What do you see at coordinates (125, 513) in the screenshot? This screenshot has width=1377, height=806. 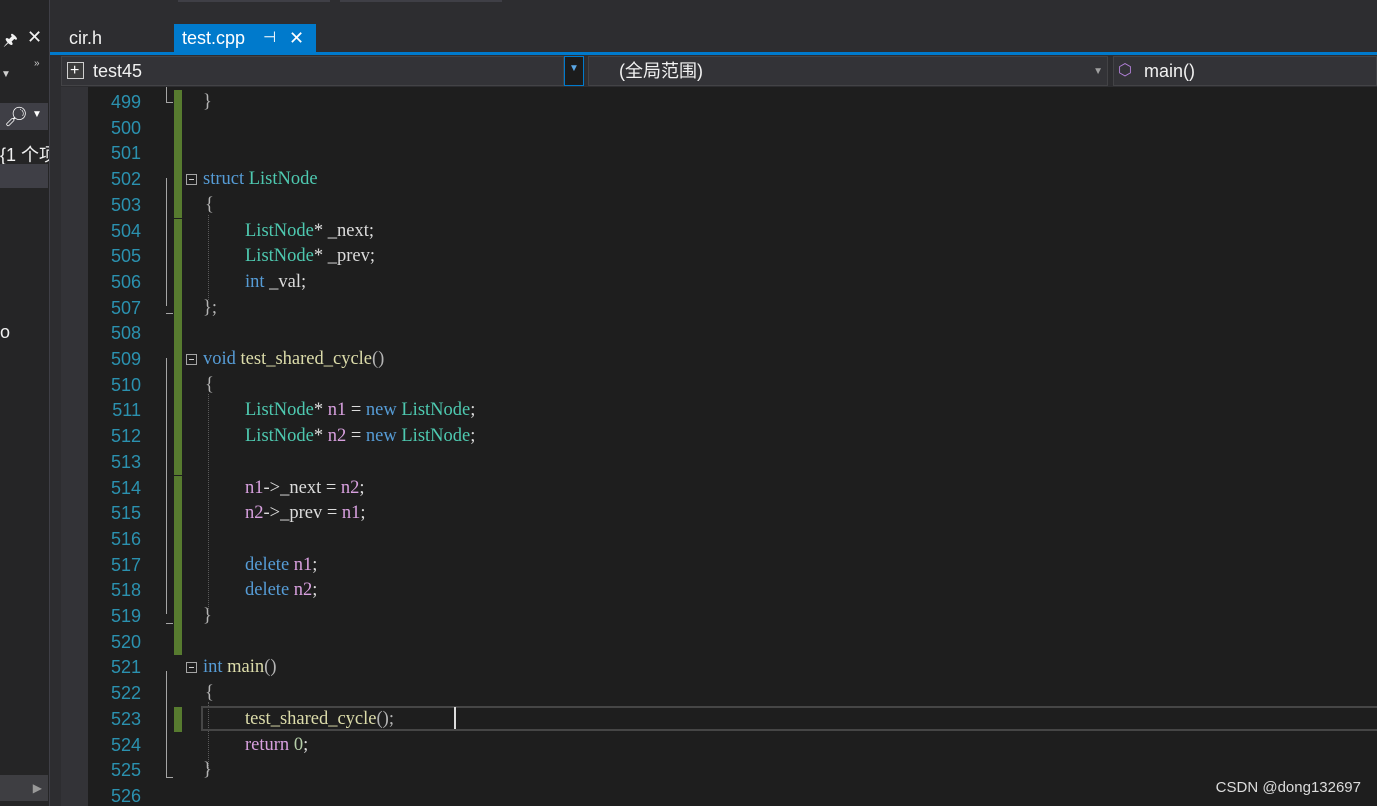 I see `line-number: 515` at bounding box center [125, 513].